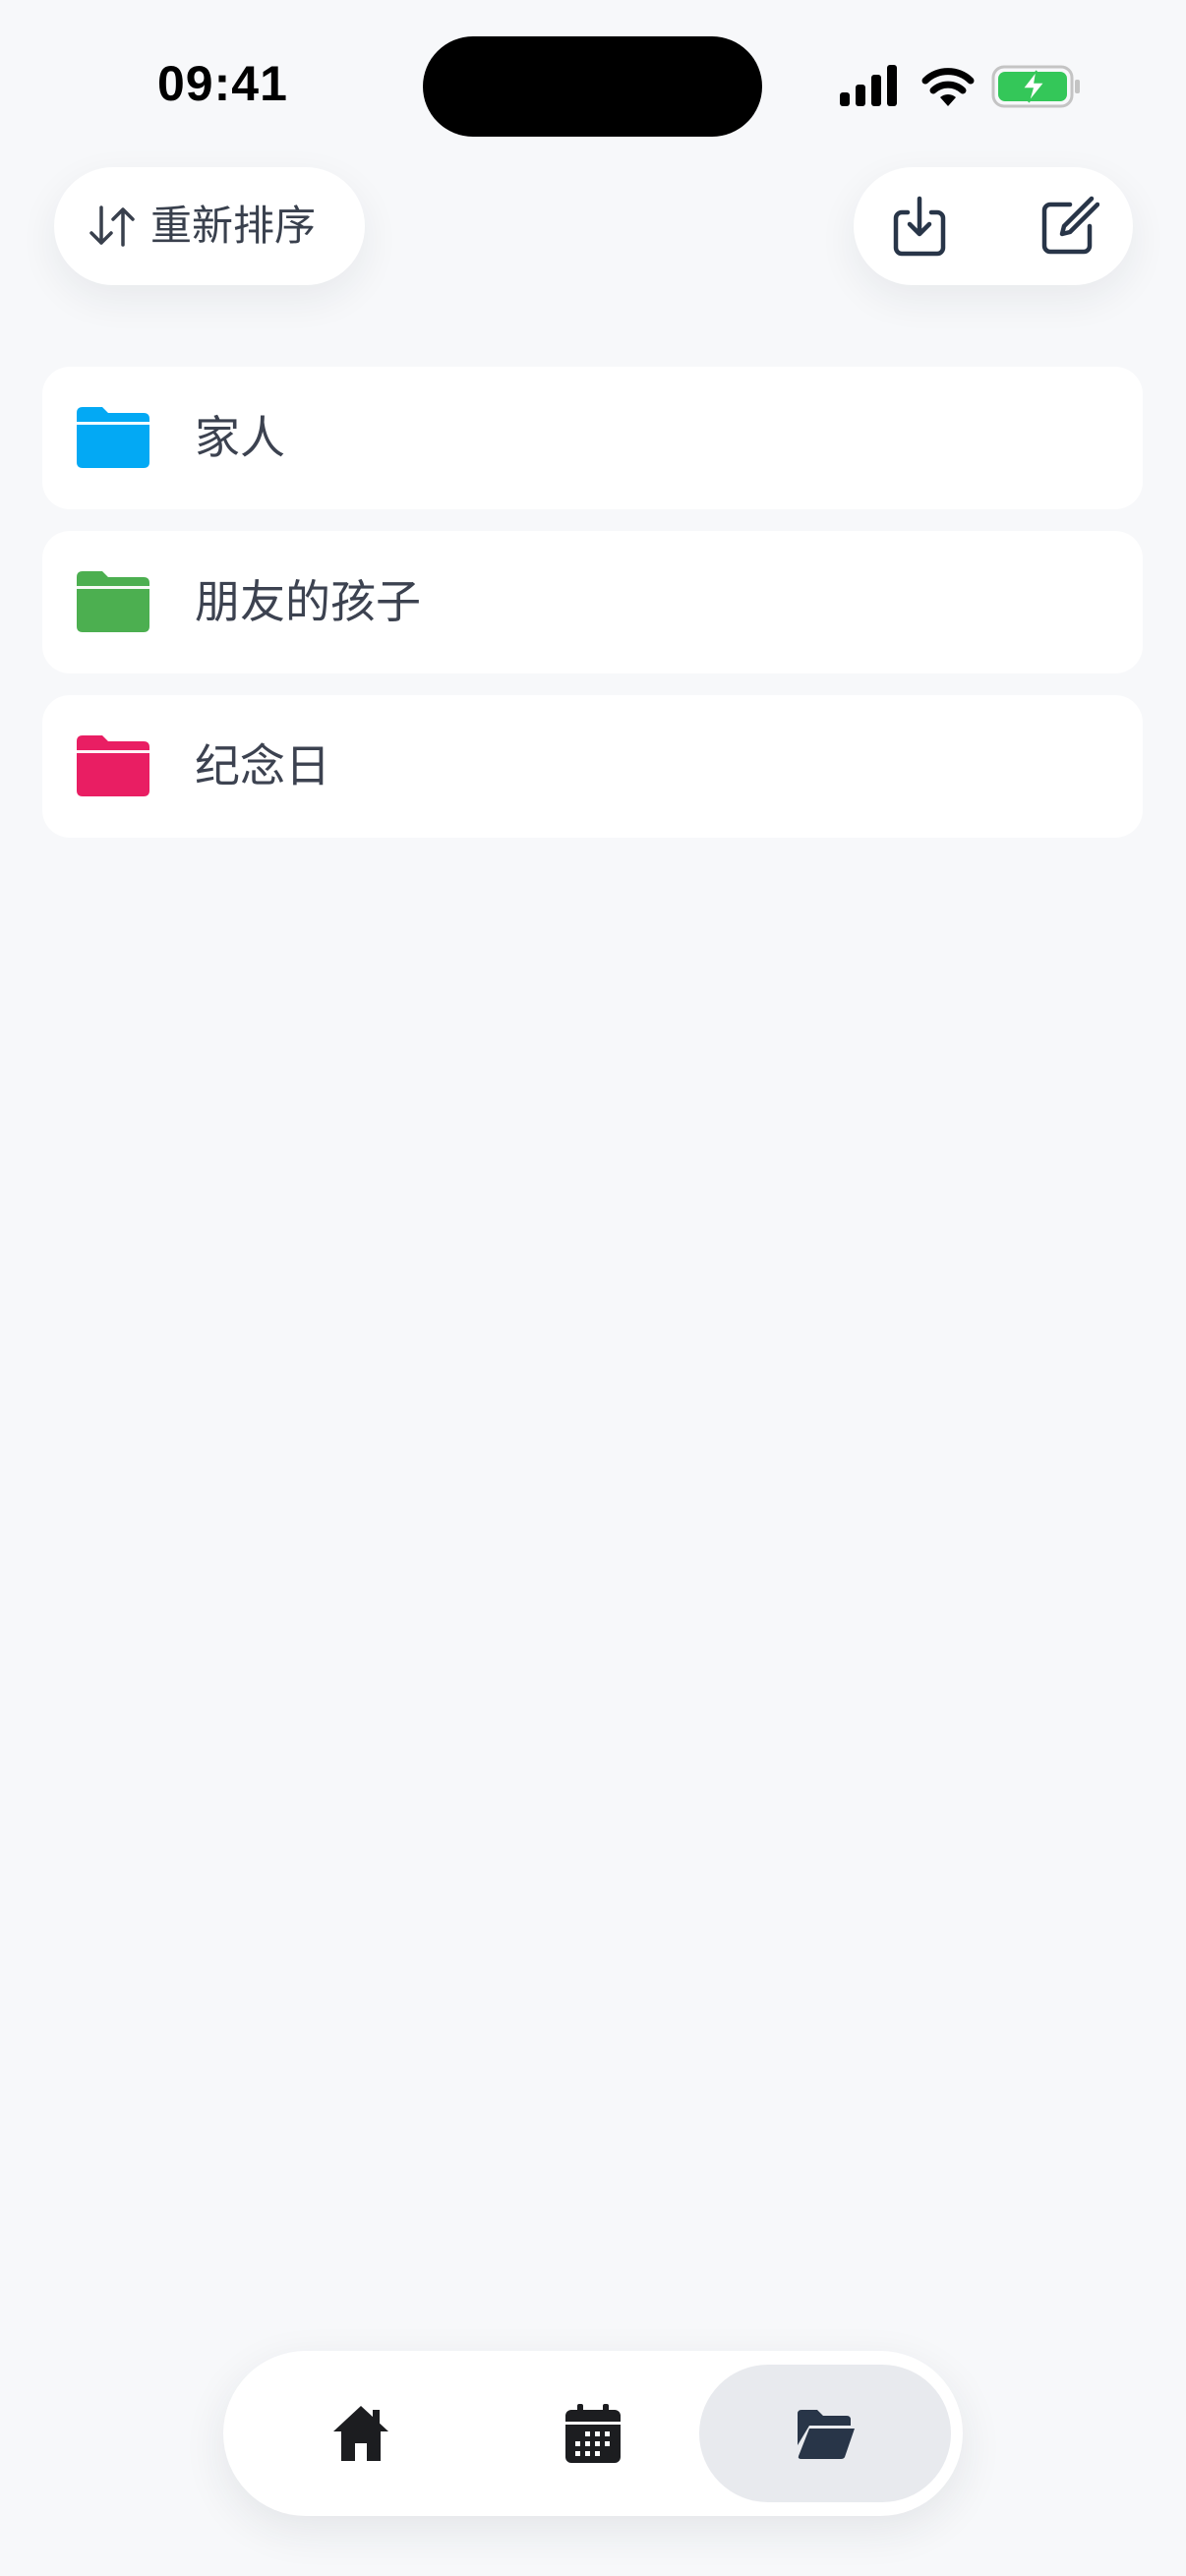  Describe the element at coordinates (592, 602) in the screenshot. I see `folder-item: 朋友的孩子` at that location.